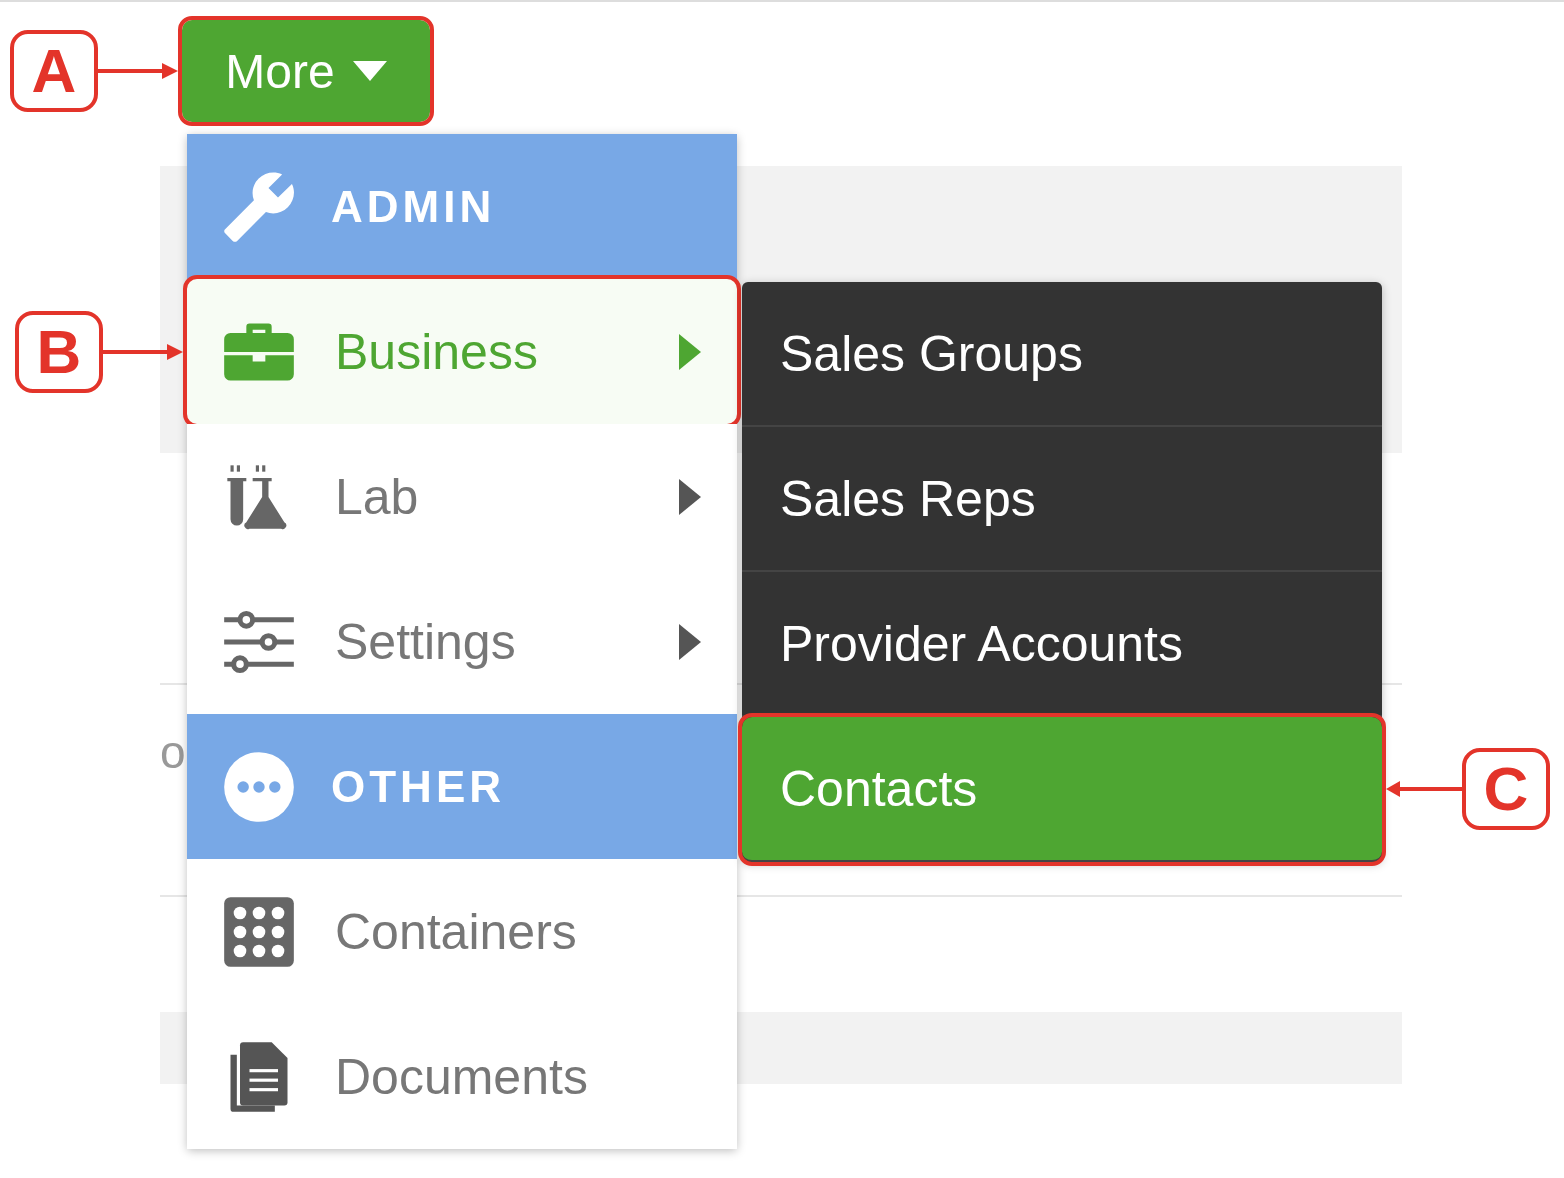 The width and height of the screenshot is (1564, 1178). What do you see at coordinates (173, 752) in the screenshot?
I see `background-text: o` at bounding box center [173, 752].